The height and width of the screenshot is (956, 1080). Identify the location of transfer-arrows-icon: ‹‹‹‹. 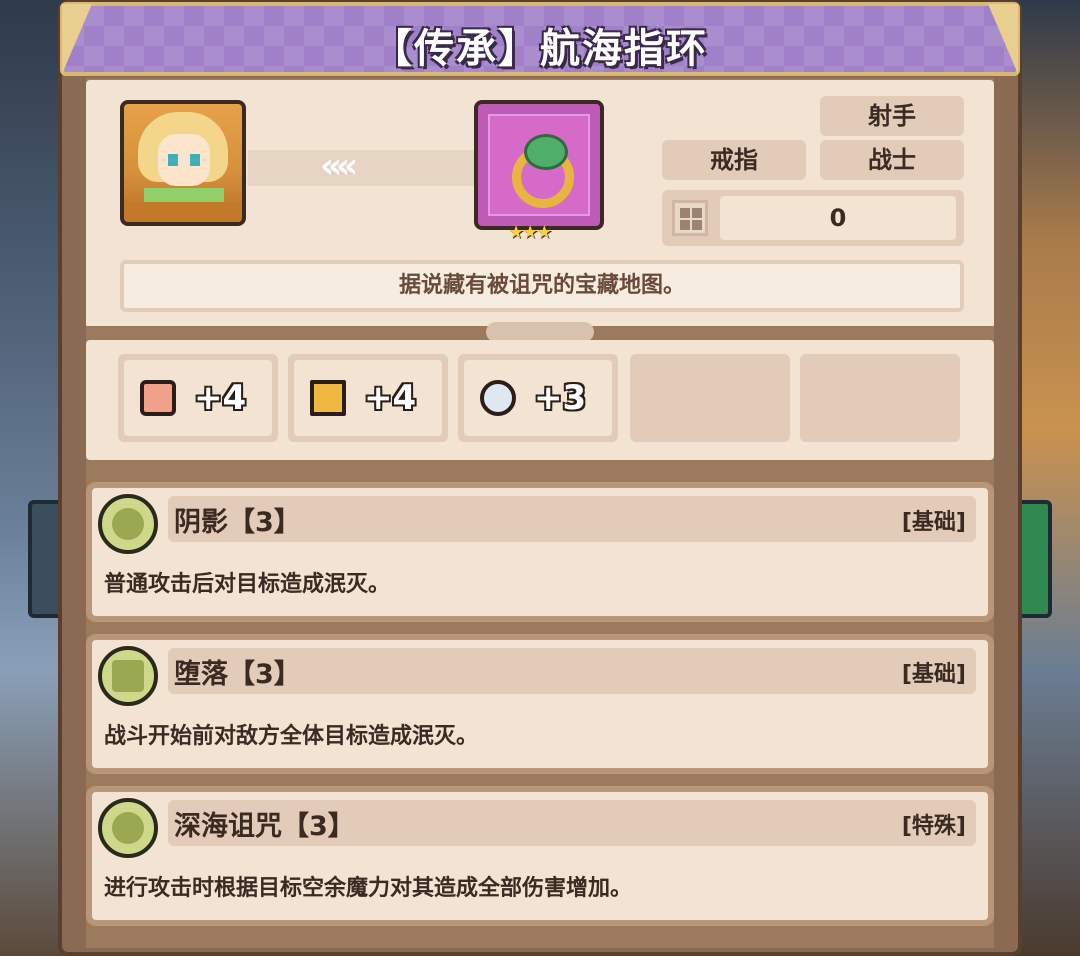
(339, 166).